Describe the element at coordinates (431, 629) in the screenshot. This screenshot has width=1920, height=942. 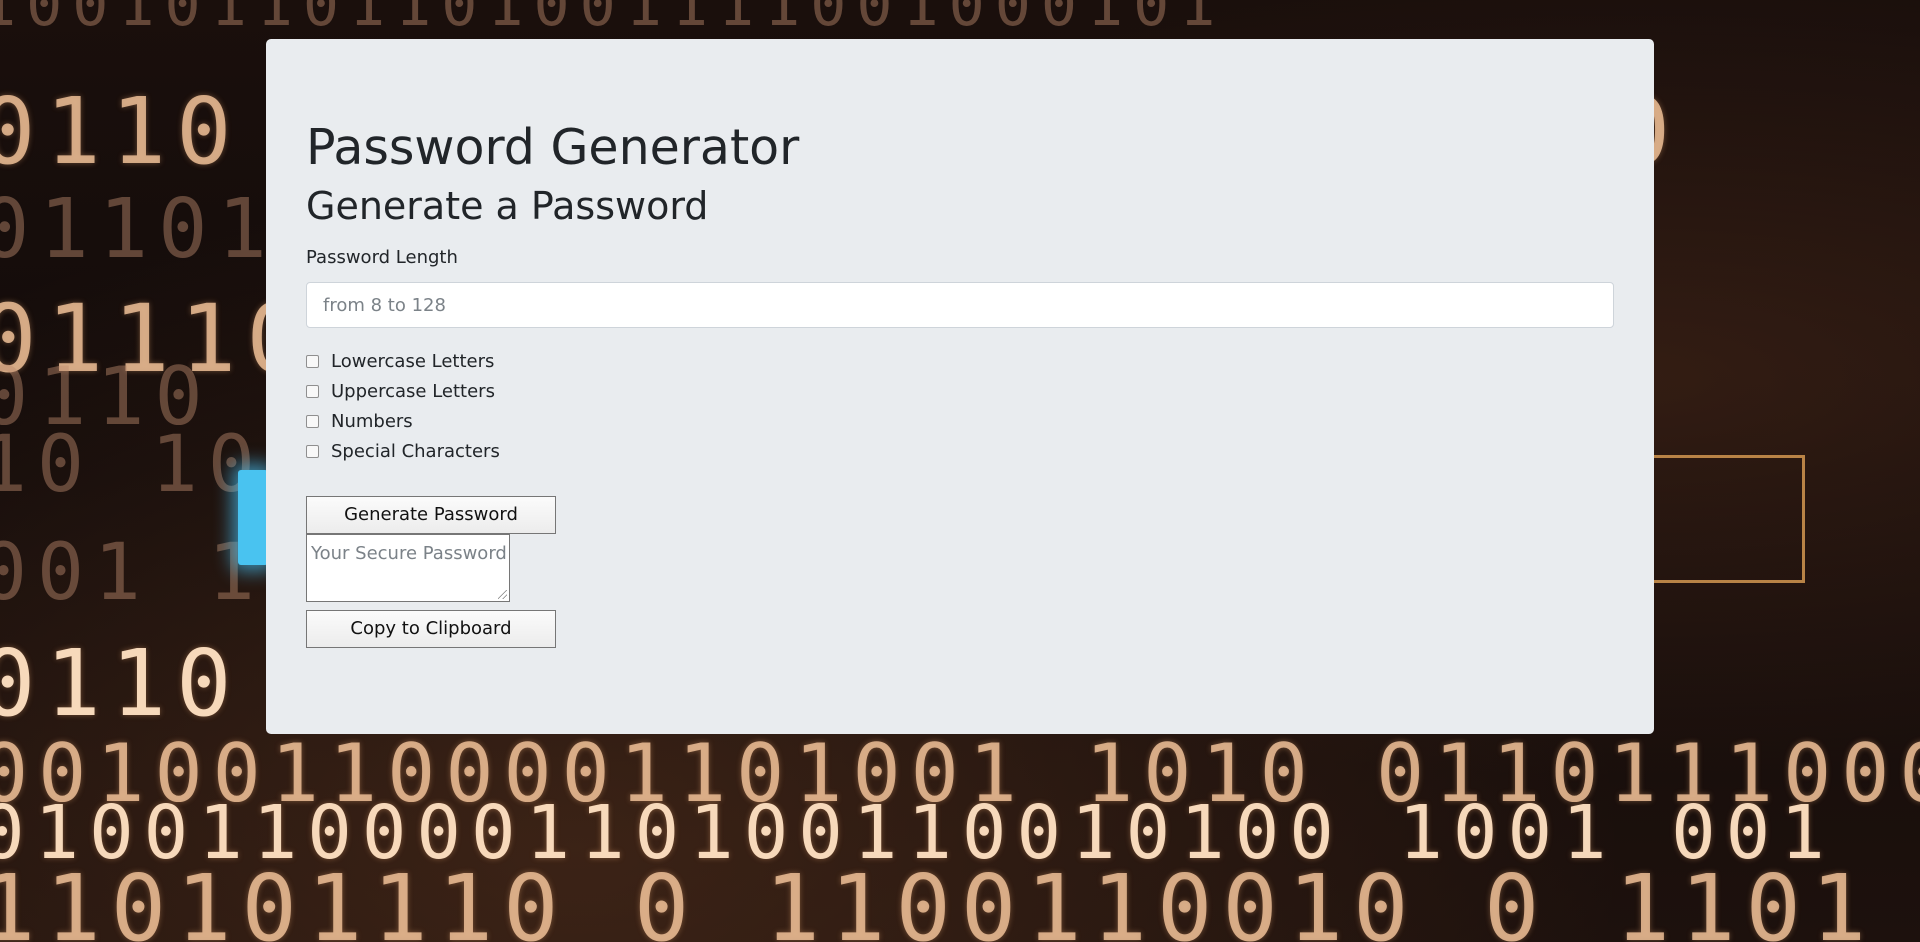
I see `copy-to-clipboard-button: Copy to Clipboard` at that location.